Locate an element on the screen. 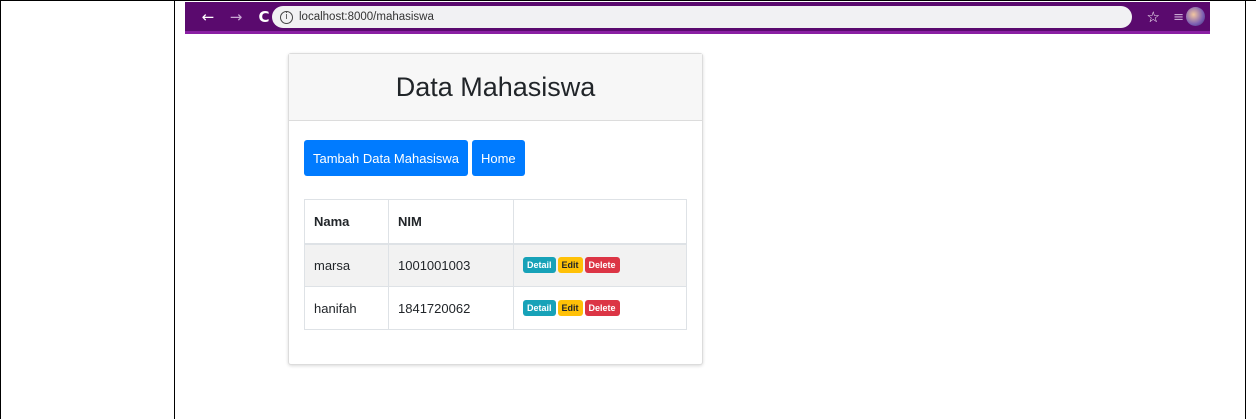 Image resolution: width=1256 pixels, height=419 pixels. action-buttons: Tambah Data Mahasiswa Home is located at coordinates (414, 158).